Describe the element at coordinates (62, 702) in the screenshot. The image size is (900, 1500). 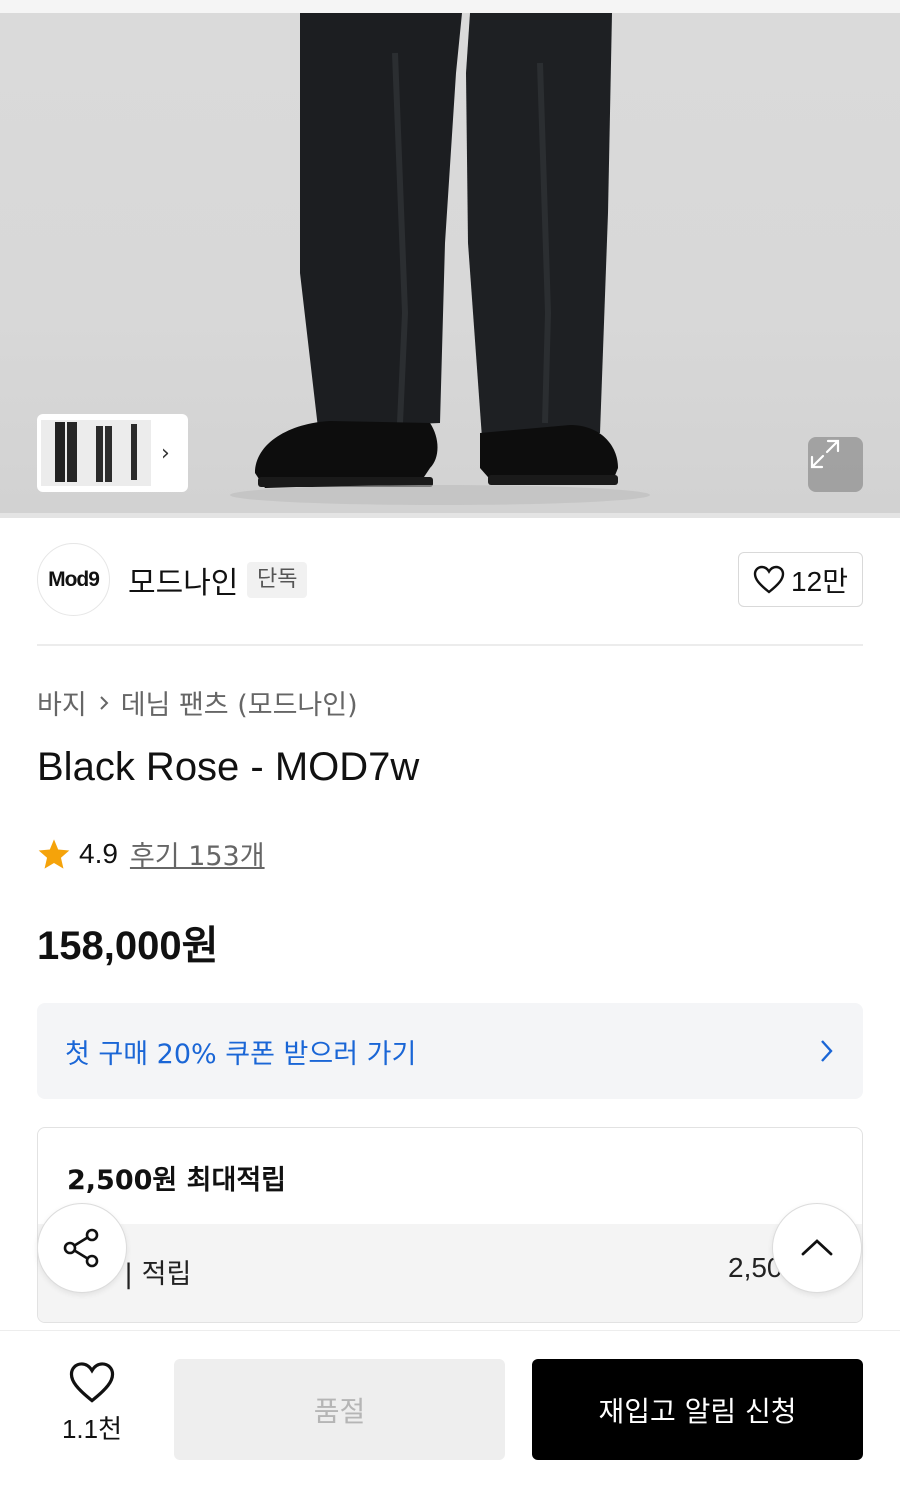
I see `breadcrumb-category: 바지` at that location.